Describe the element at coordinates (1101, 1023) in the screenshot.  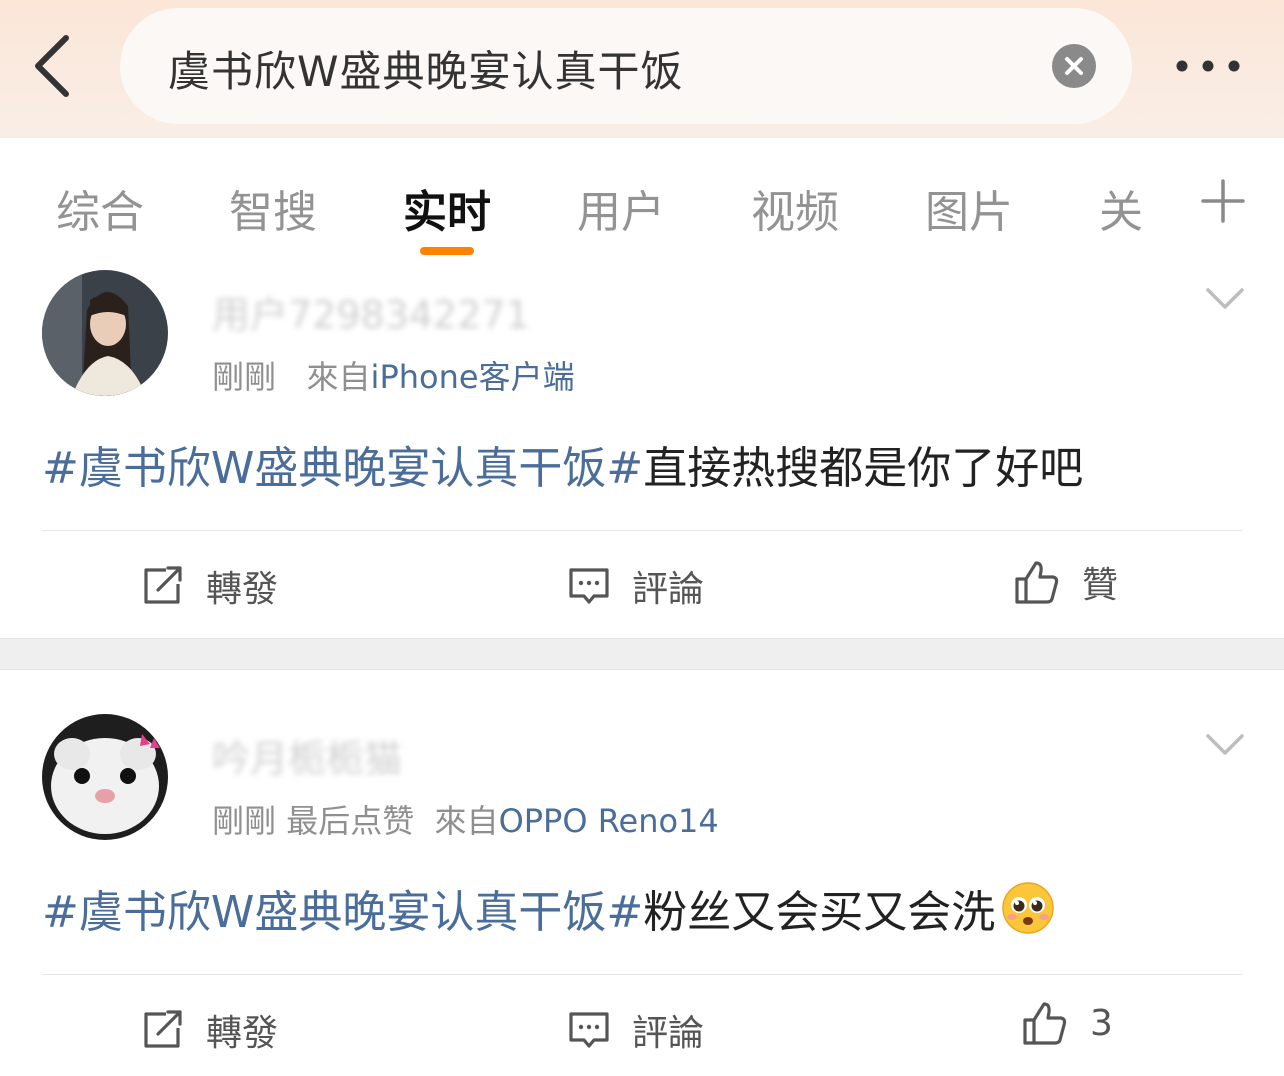
I see `like-count: 3` at that location.